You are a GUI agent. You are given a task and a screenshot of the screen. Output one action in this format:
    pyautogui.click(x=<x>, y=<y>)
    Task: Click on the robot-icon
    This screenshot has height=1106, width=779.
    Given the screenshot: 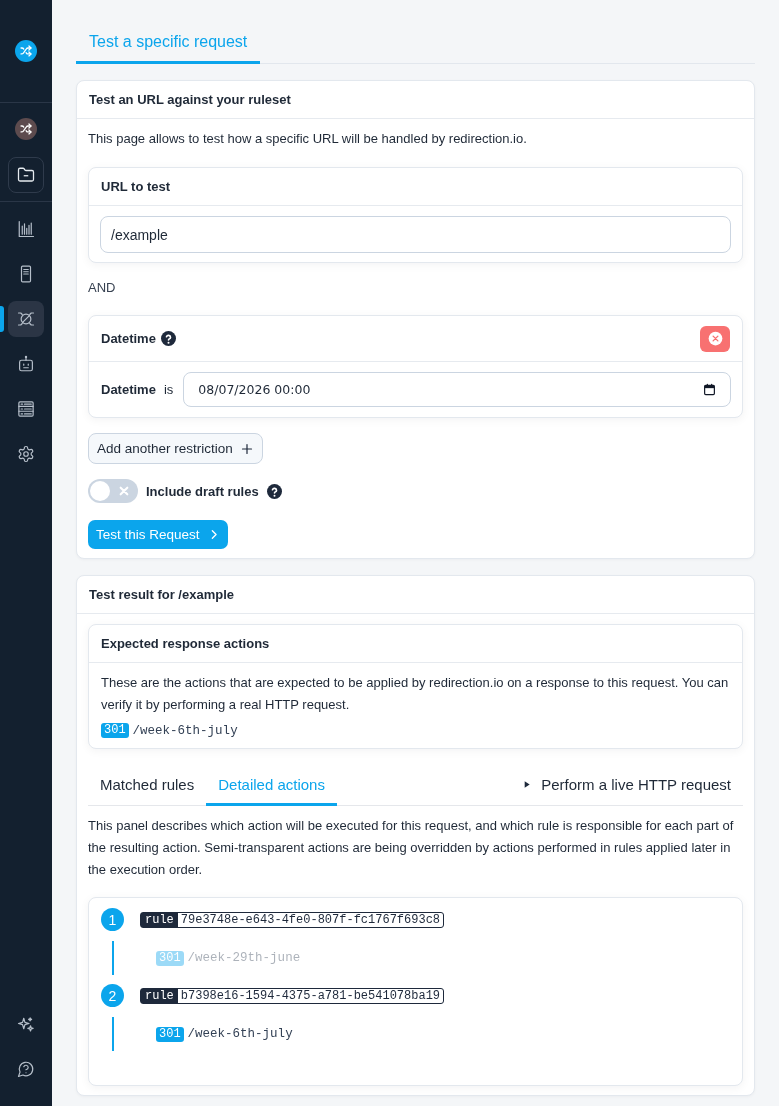 What is the action you would take?
    pyautogui.click(x=26, y=364)
    